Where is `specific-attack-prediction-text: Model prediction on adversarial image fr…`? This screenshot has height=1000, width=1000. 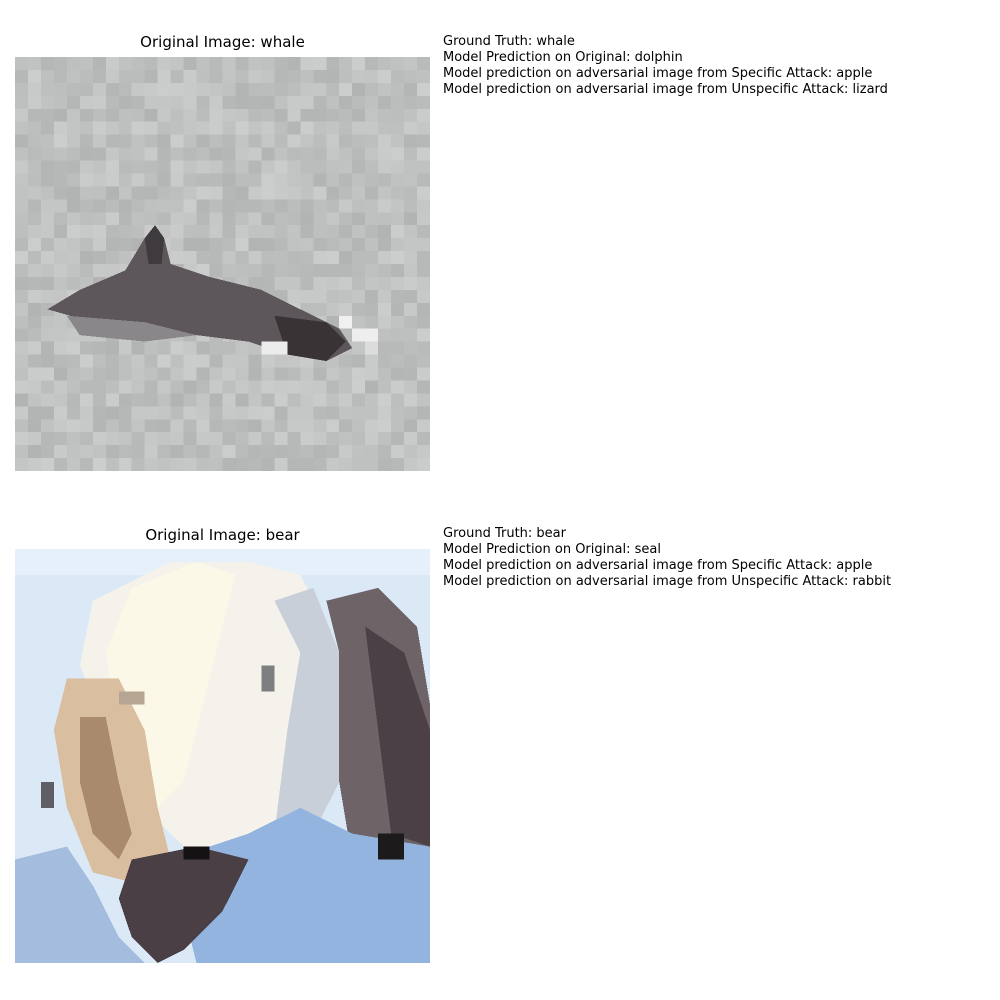
specific-attack-prediction-text: Model prediction on adversarial image fr… is located at coordinates (658, 73).